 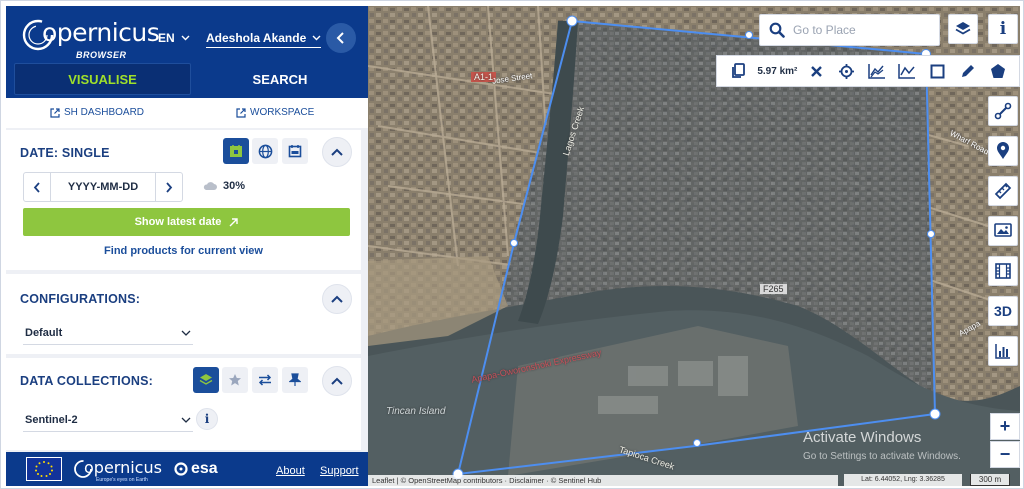 What do you see at coordinates (1003, 311) in the screenshot?
I see `3d-view-button: 3D` at bounding box center [1003, 311].